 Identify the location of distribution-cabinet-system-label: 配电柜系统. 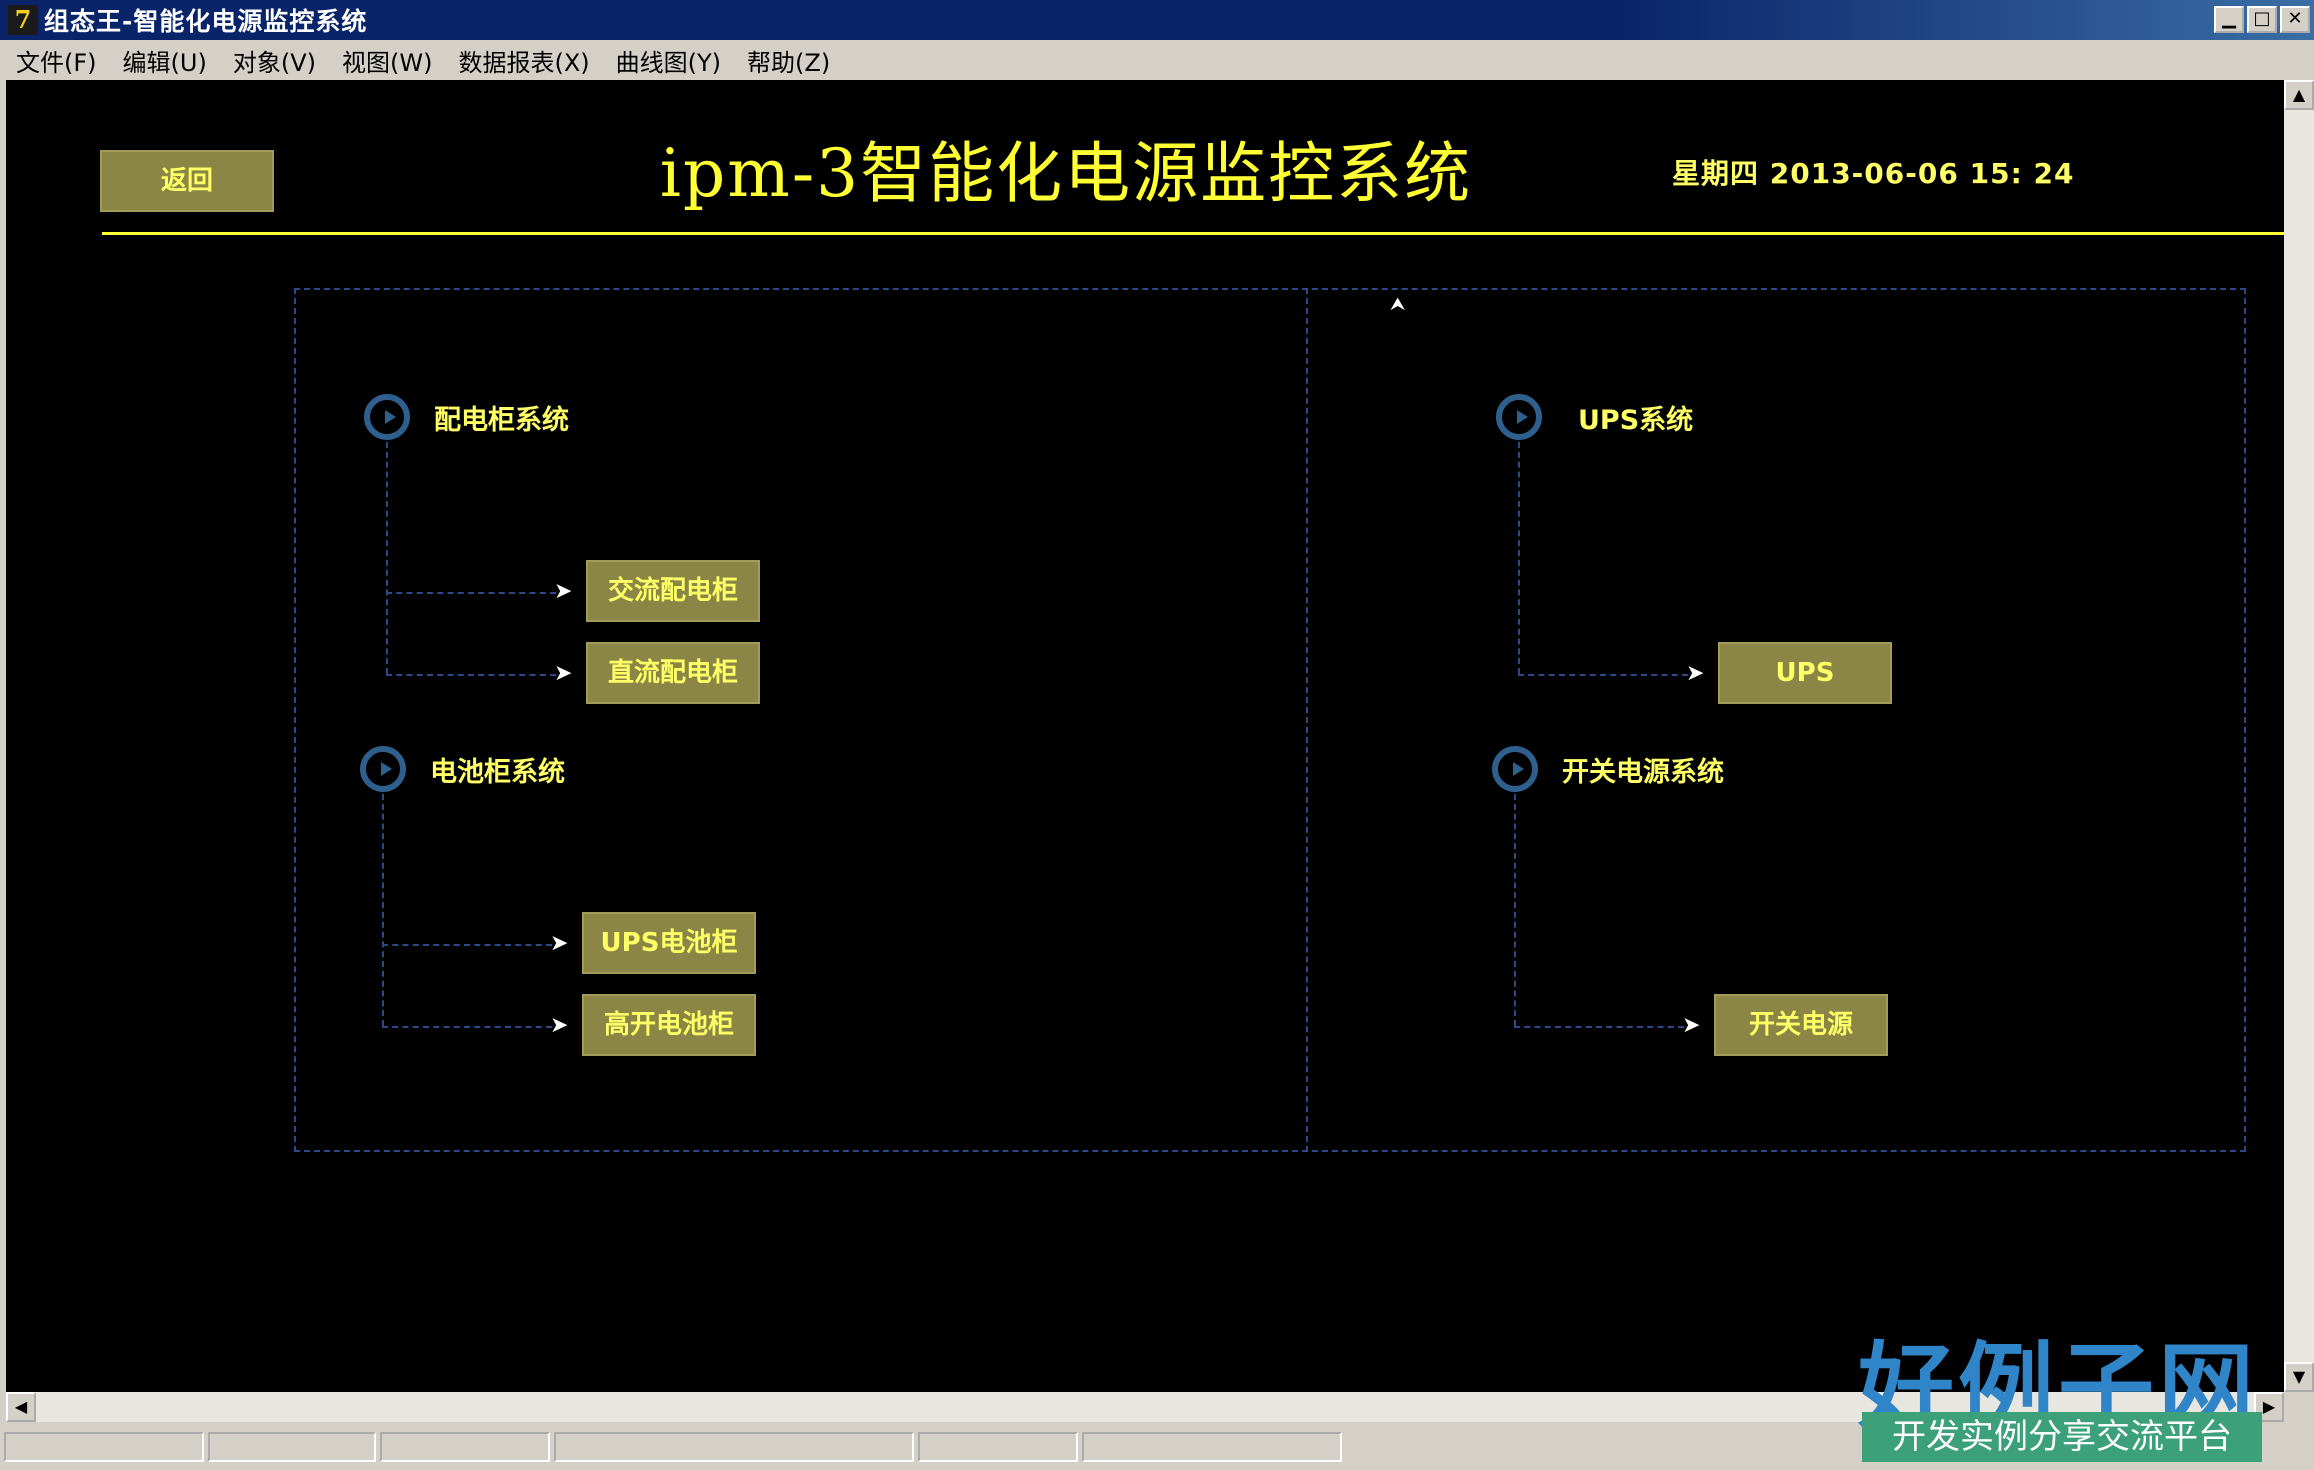
(501, 420).